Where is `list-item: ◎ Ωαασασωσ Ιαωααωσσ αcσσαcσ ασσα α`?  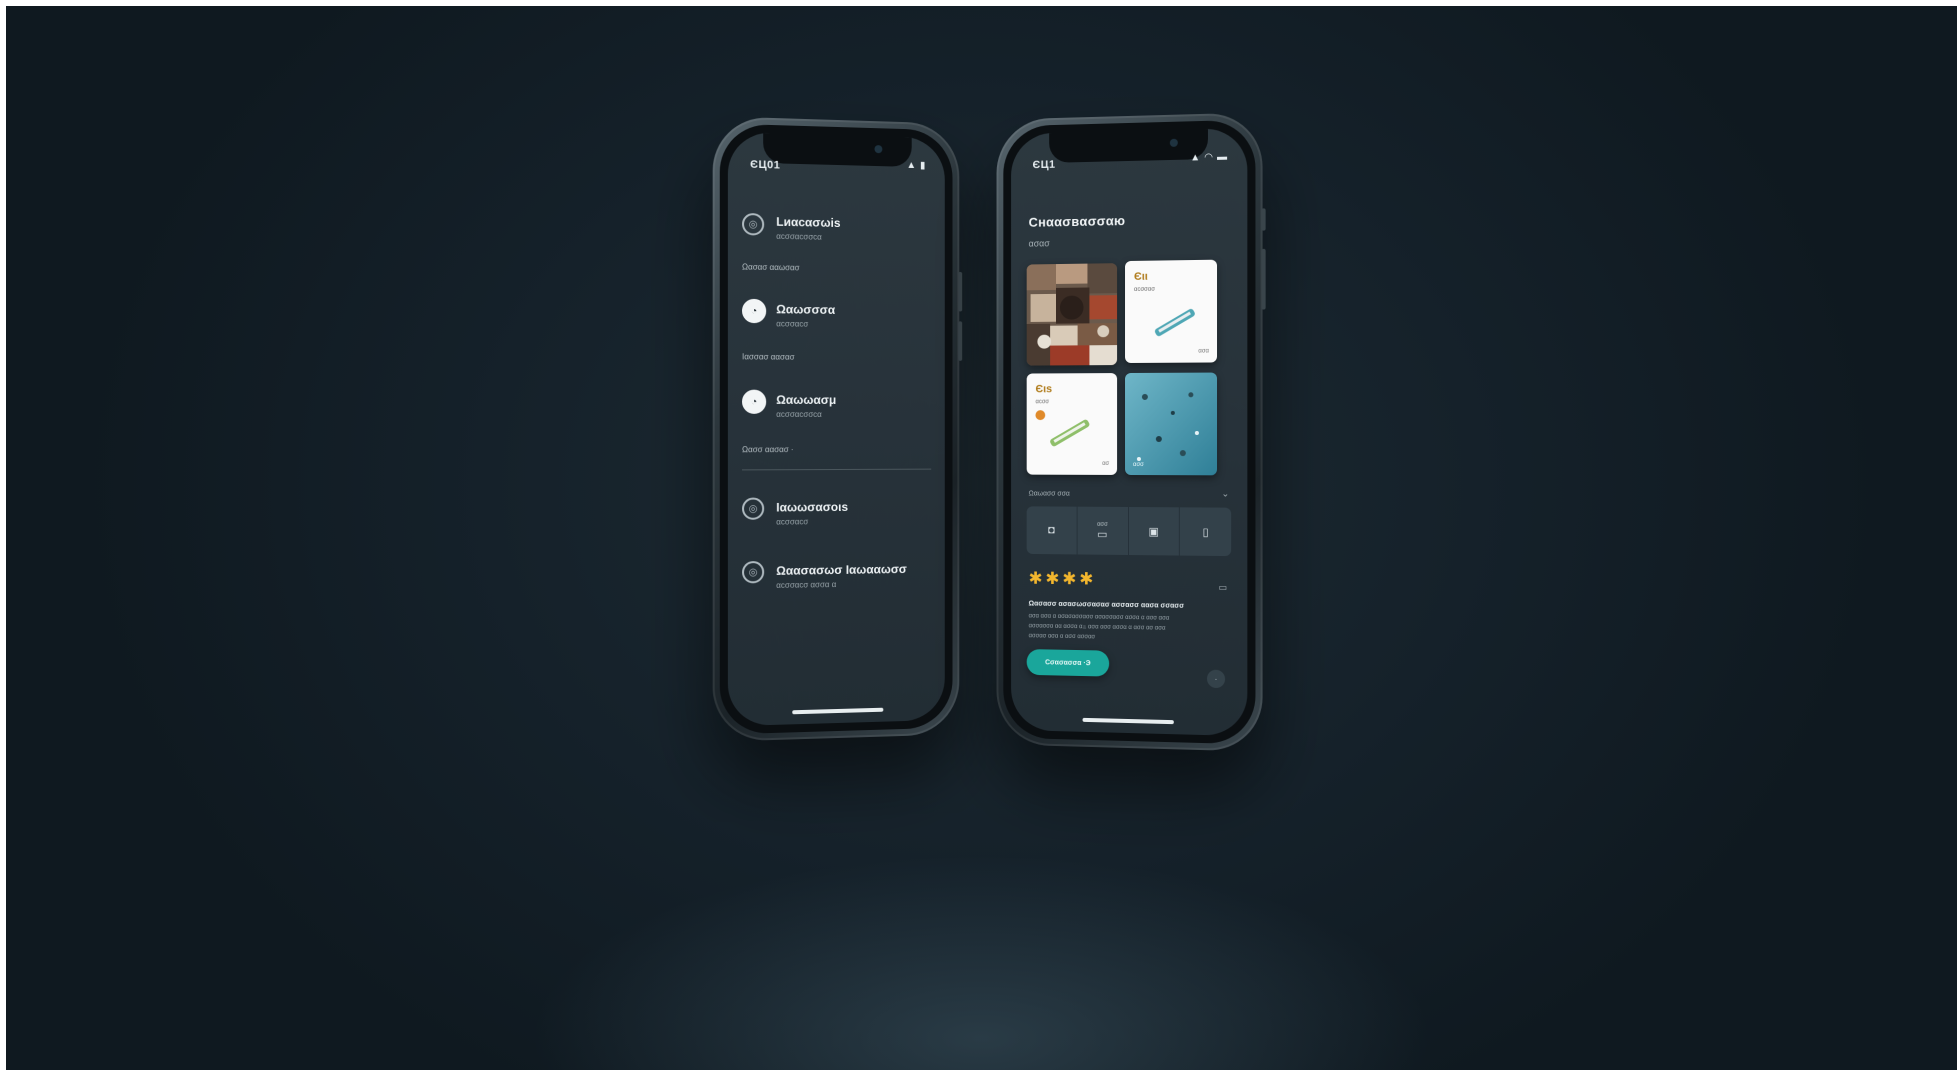 list-item: ◎ Ωαασασωσ Ιαωααωσσ αcσσαcσ ασσα α is located at coordinates (836, 580).